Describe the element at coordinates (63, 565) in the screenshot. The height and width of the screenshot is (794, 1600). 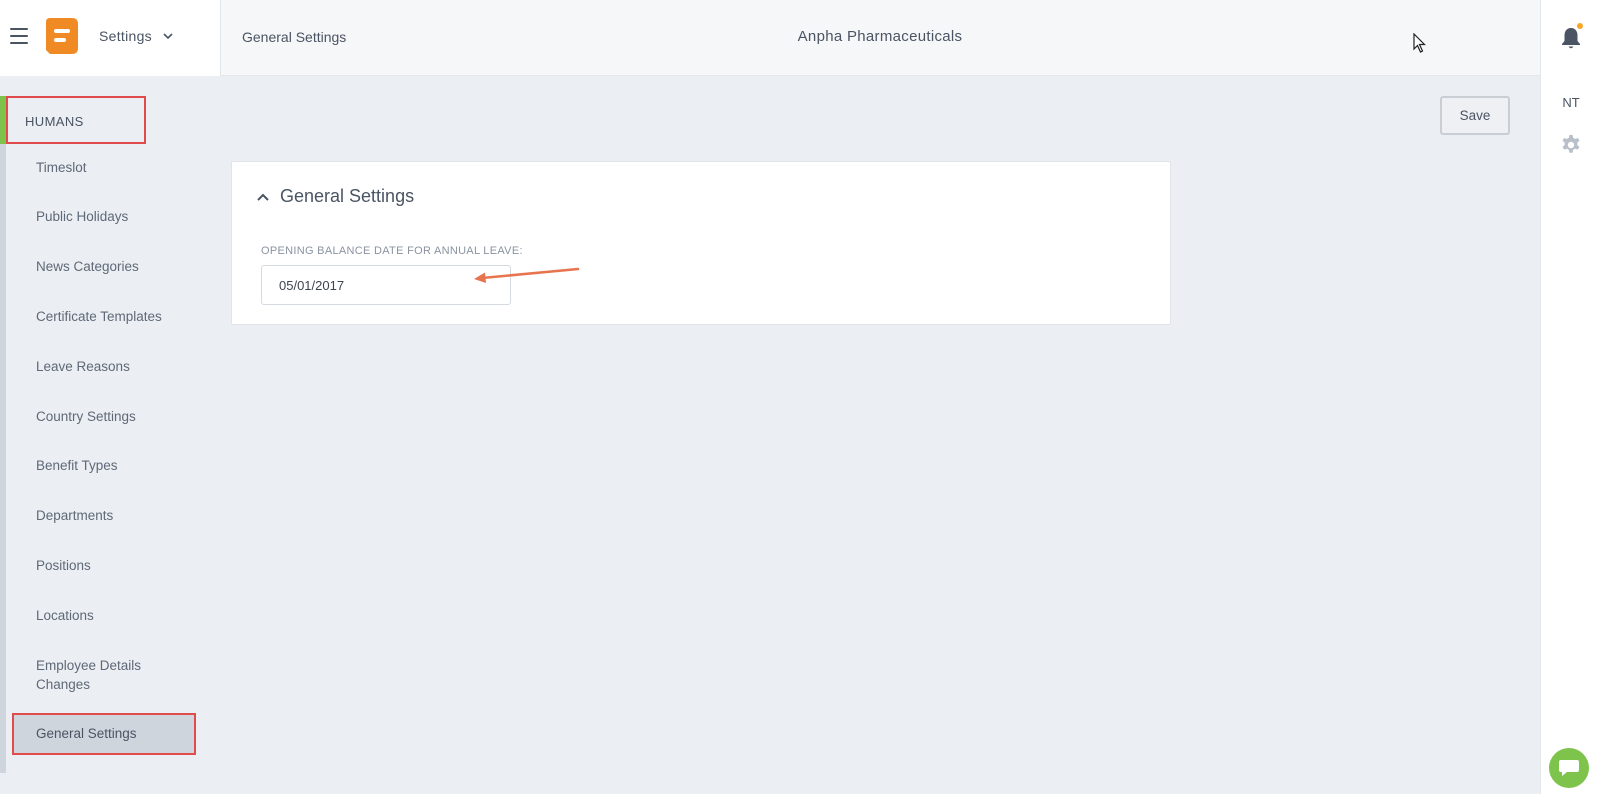
I see `sidebar-item-positions: Positions` at that location.